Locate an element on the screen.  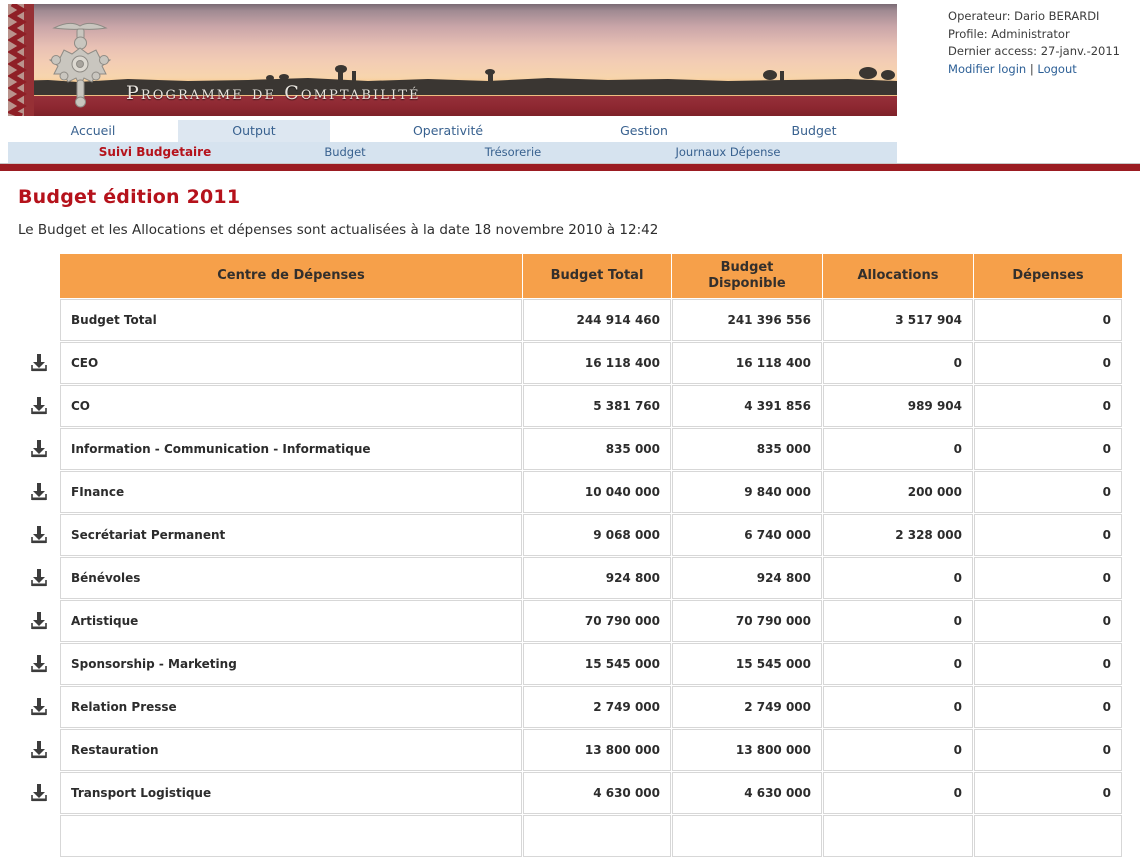
header-depenses: Dépenses is located at coordinates (1048, 276).